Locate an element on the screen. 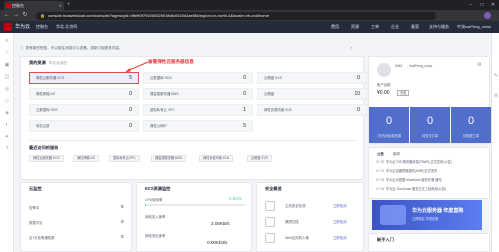  guide-card: 新手入门 is located at coordinates (429, 242).